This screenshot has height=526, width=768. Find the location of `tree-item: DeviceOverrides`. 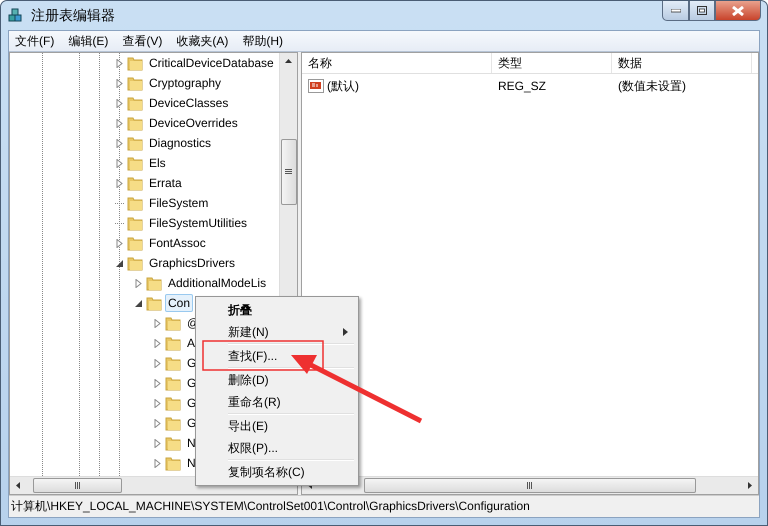

tree-item: DeviceOverrides is located at coordinates (193, 123).